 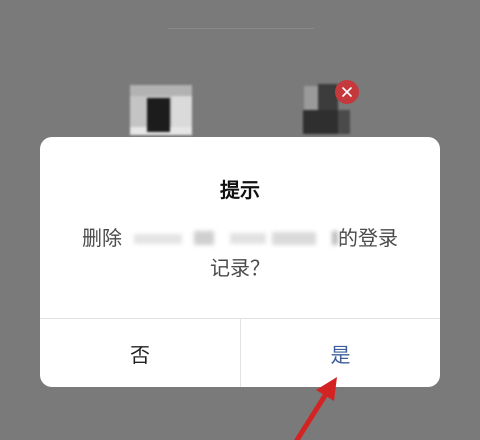 I want to click on confirm-button-label: 是, so click(x=340, y=354).